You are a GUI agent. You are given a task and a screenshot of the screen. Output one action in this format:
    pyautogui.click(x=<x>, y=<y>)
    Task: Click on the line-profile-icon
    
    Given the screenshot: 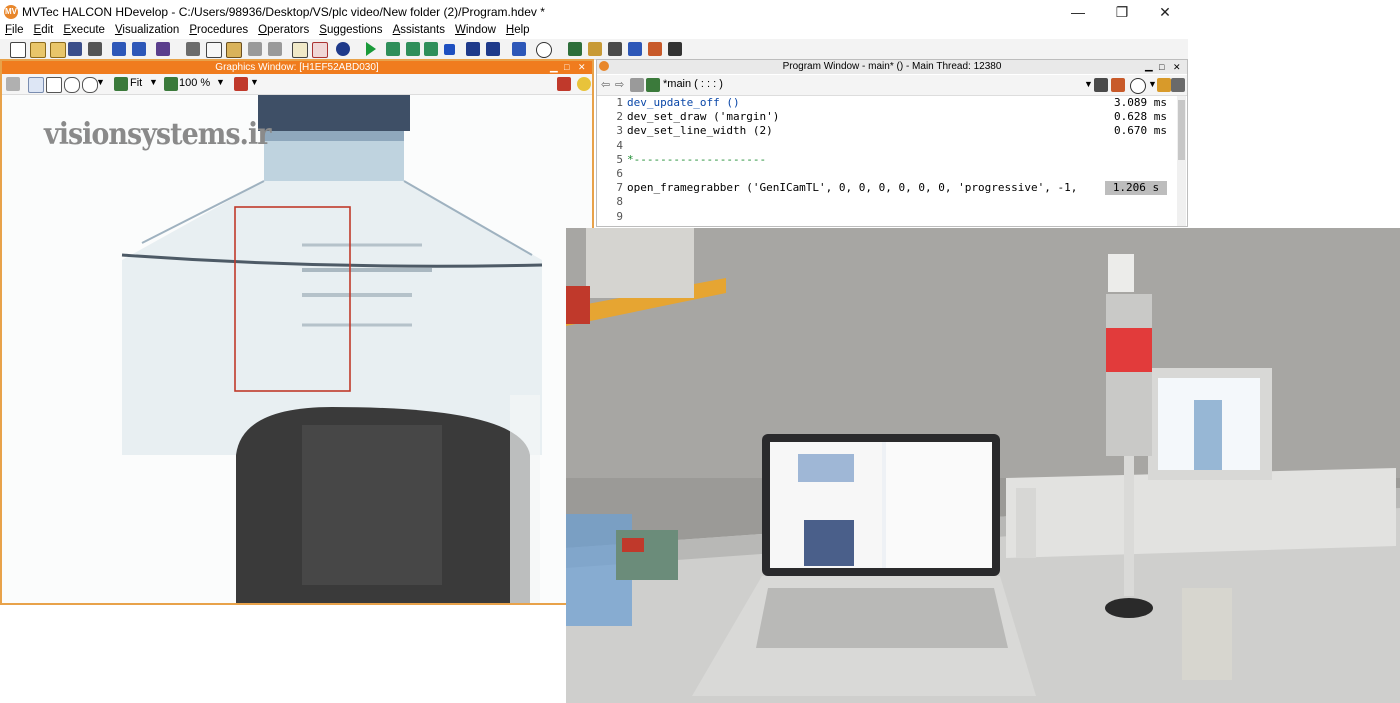 What is the action you would take?
    pyautogui.click(x=615, y=49)
    